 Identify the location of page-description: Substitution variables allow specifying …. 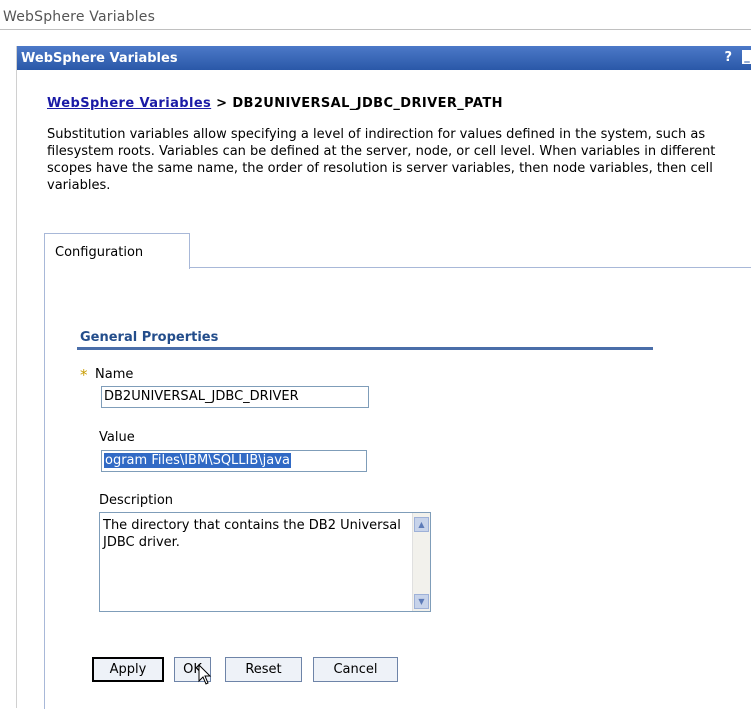
(381, 160).